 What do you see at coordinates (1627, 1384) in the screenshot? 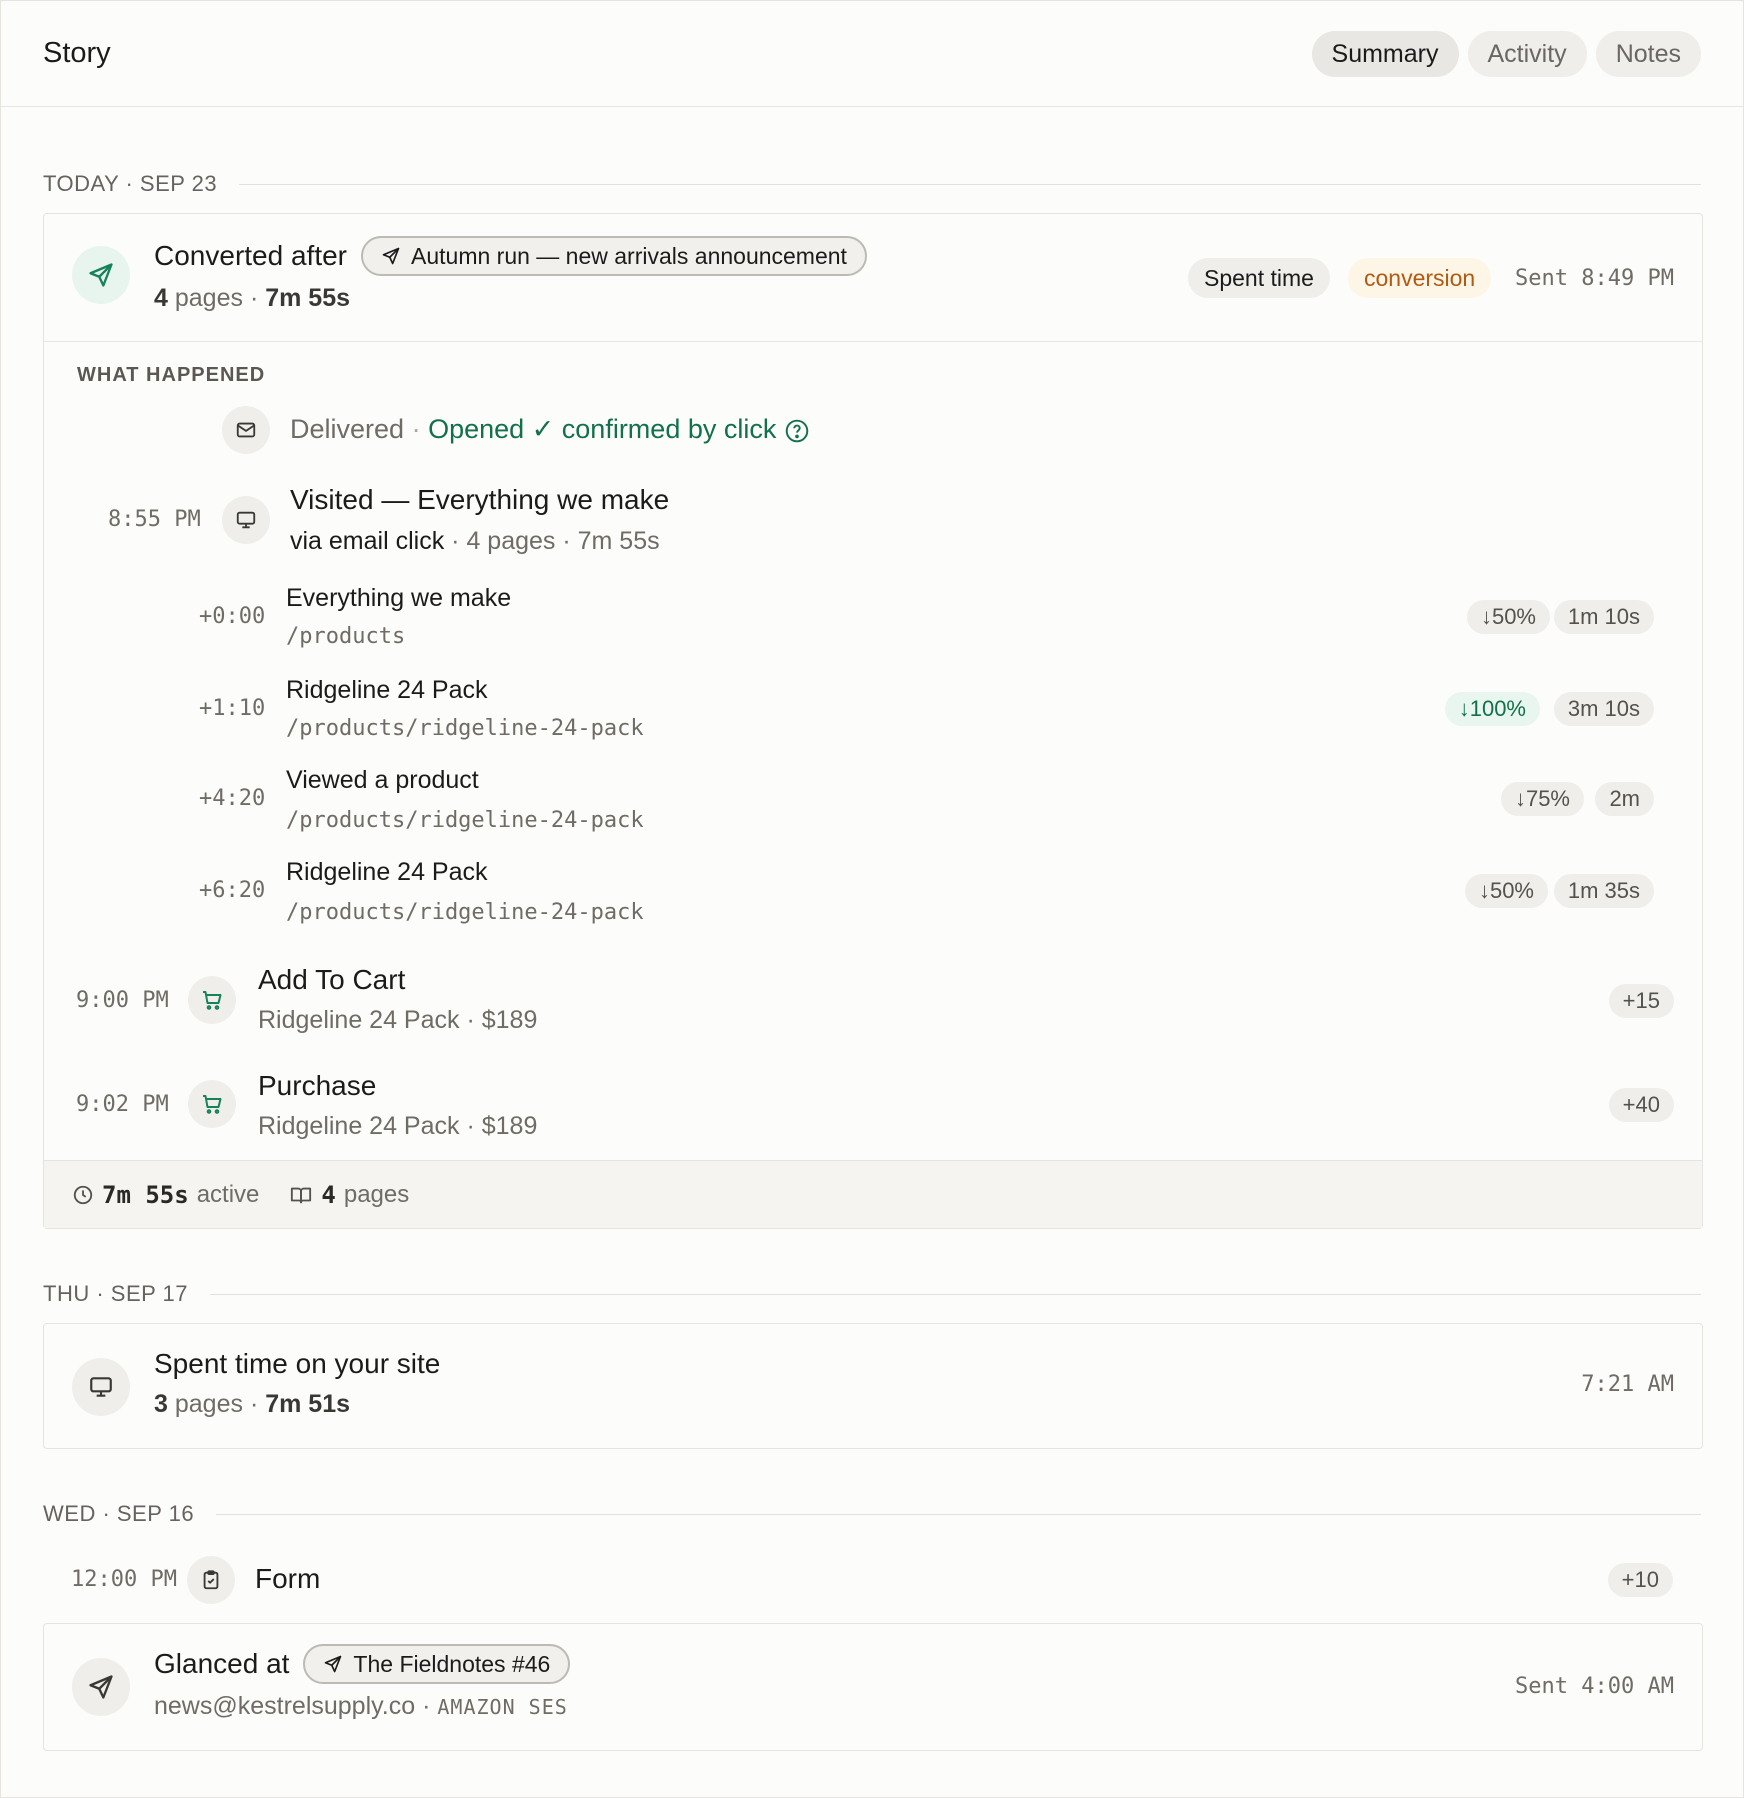
I see `session-time: 7:21 AM` at bounding box center [1627, 1384].